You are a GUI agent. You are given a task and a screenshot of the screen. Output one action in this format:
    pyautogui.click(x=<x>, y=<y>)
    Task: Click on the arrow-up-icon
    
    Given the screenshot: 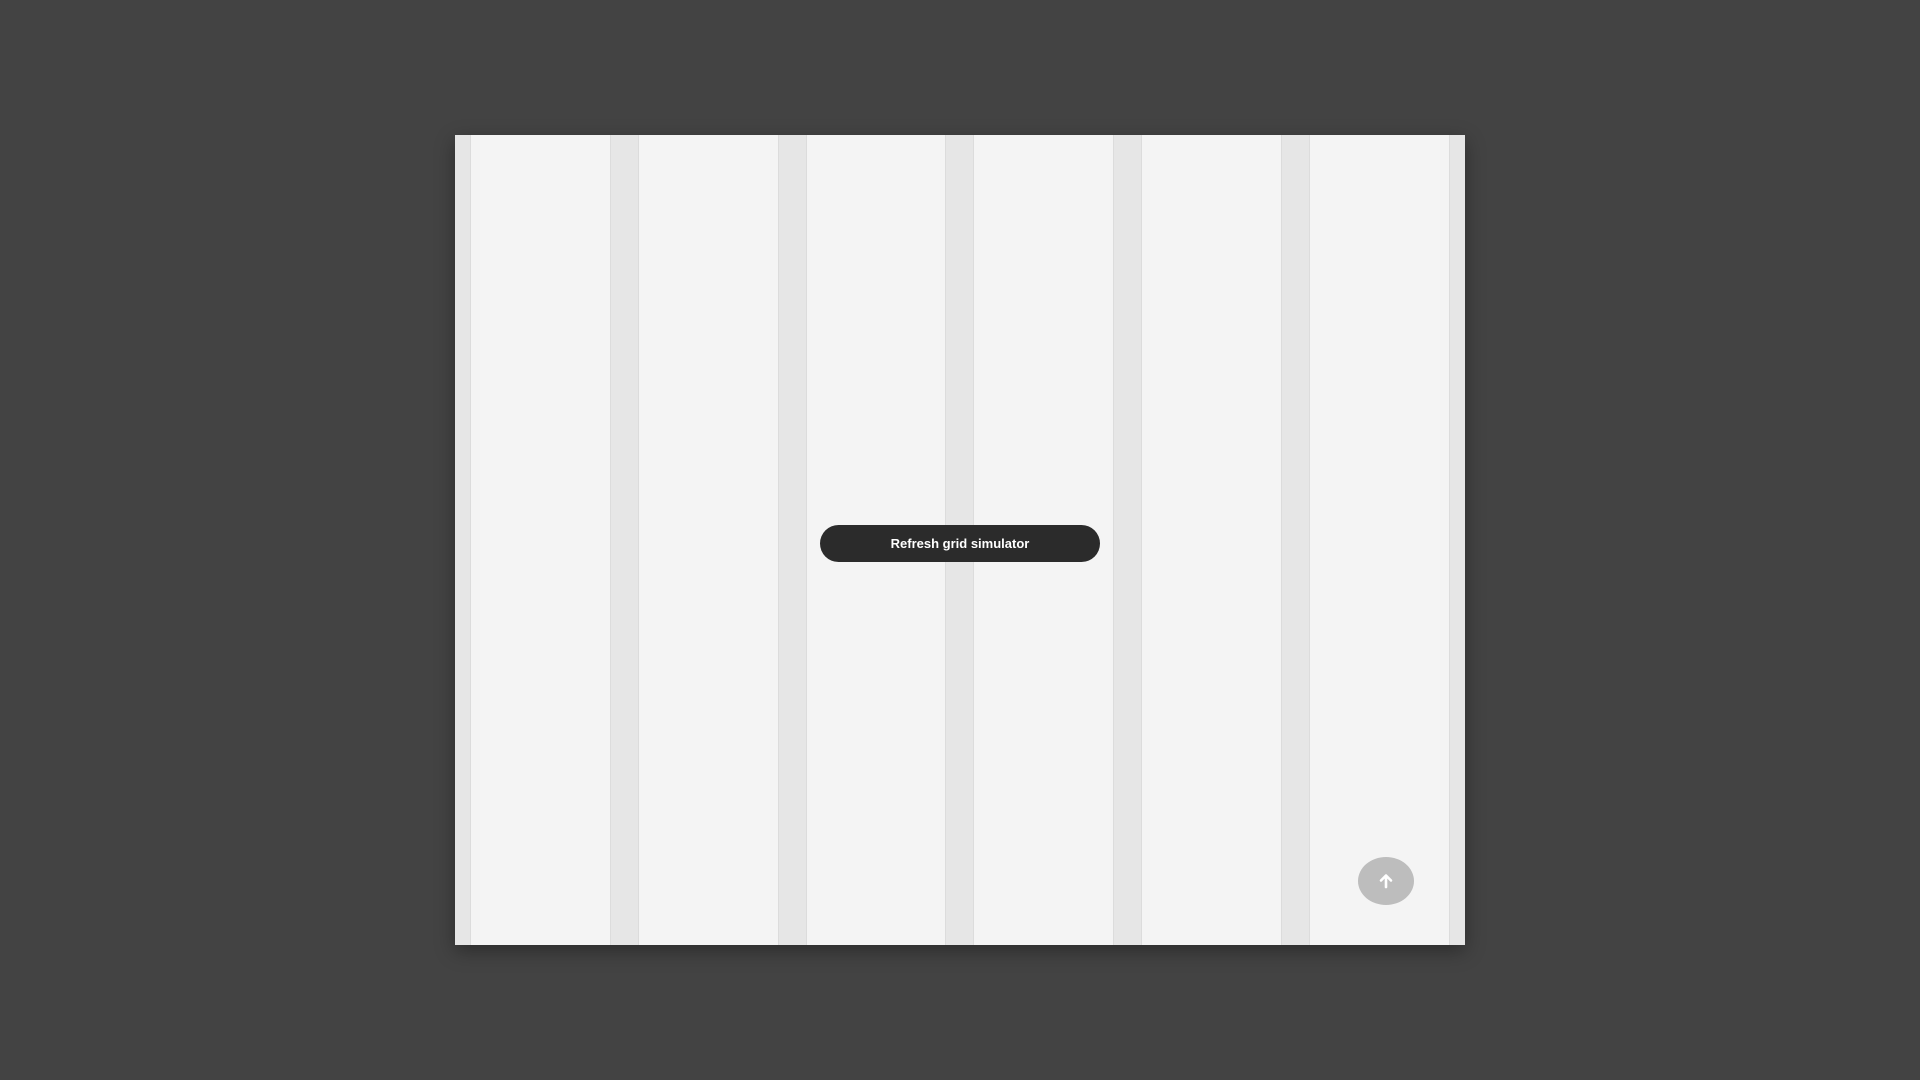 What is the action you would take?
    pyautogui.click(x=1386, y=881)
    